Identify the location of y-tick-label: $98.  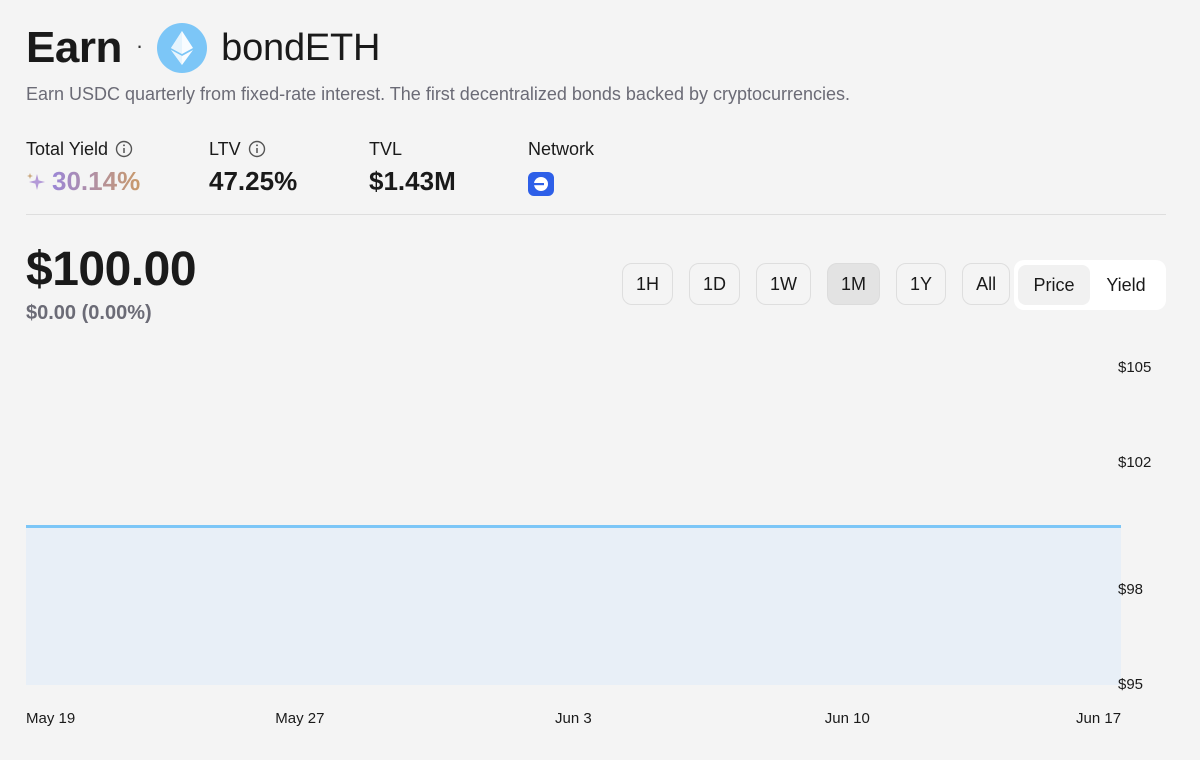
(1131, 589).